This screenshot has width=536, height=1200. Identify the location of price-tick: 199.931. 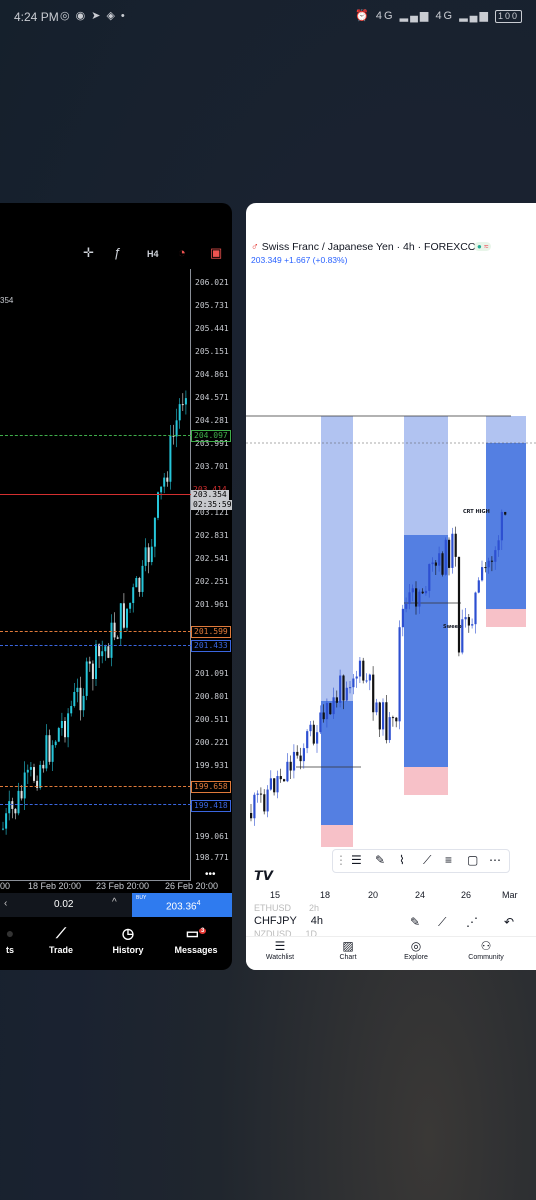
(212, 765).